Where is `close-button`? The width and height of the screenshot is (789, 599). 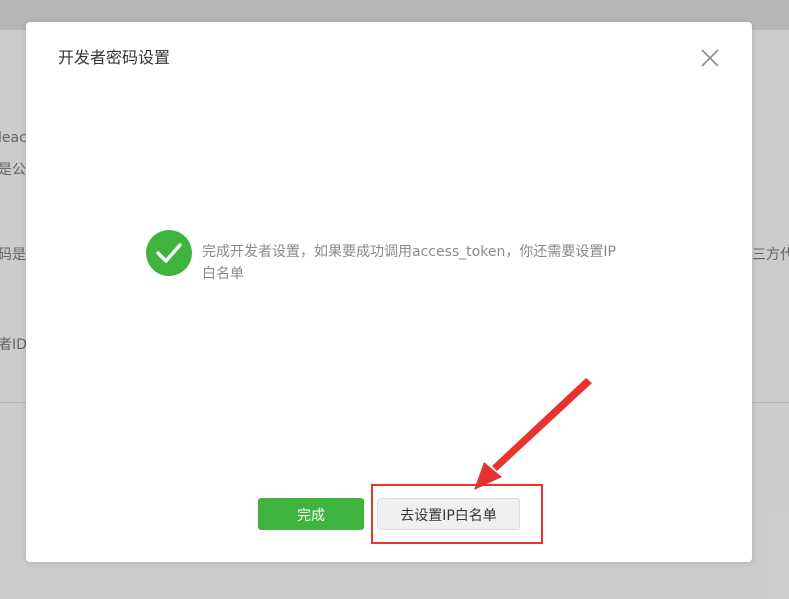
close-button is located at coordinates (710, 58).